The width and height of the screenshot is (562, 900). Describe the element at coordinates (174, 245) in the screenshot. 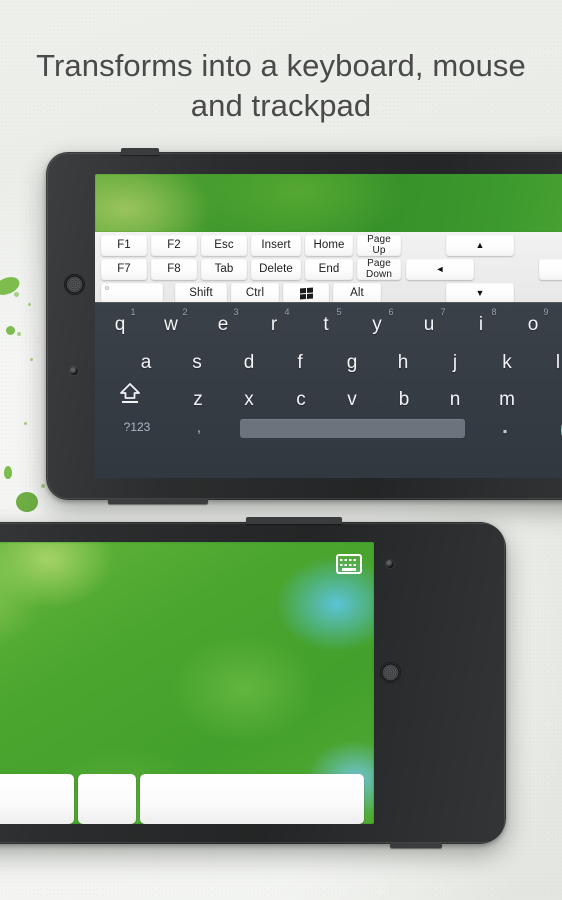

I see `key-f2: F2` at that location.